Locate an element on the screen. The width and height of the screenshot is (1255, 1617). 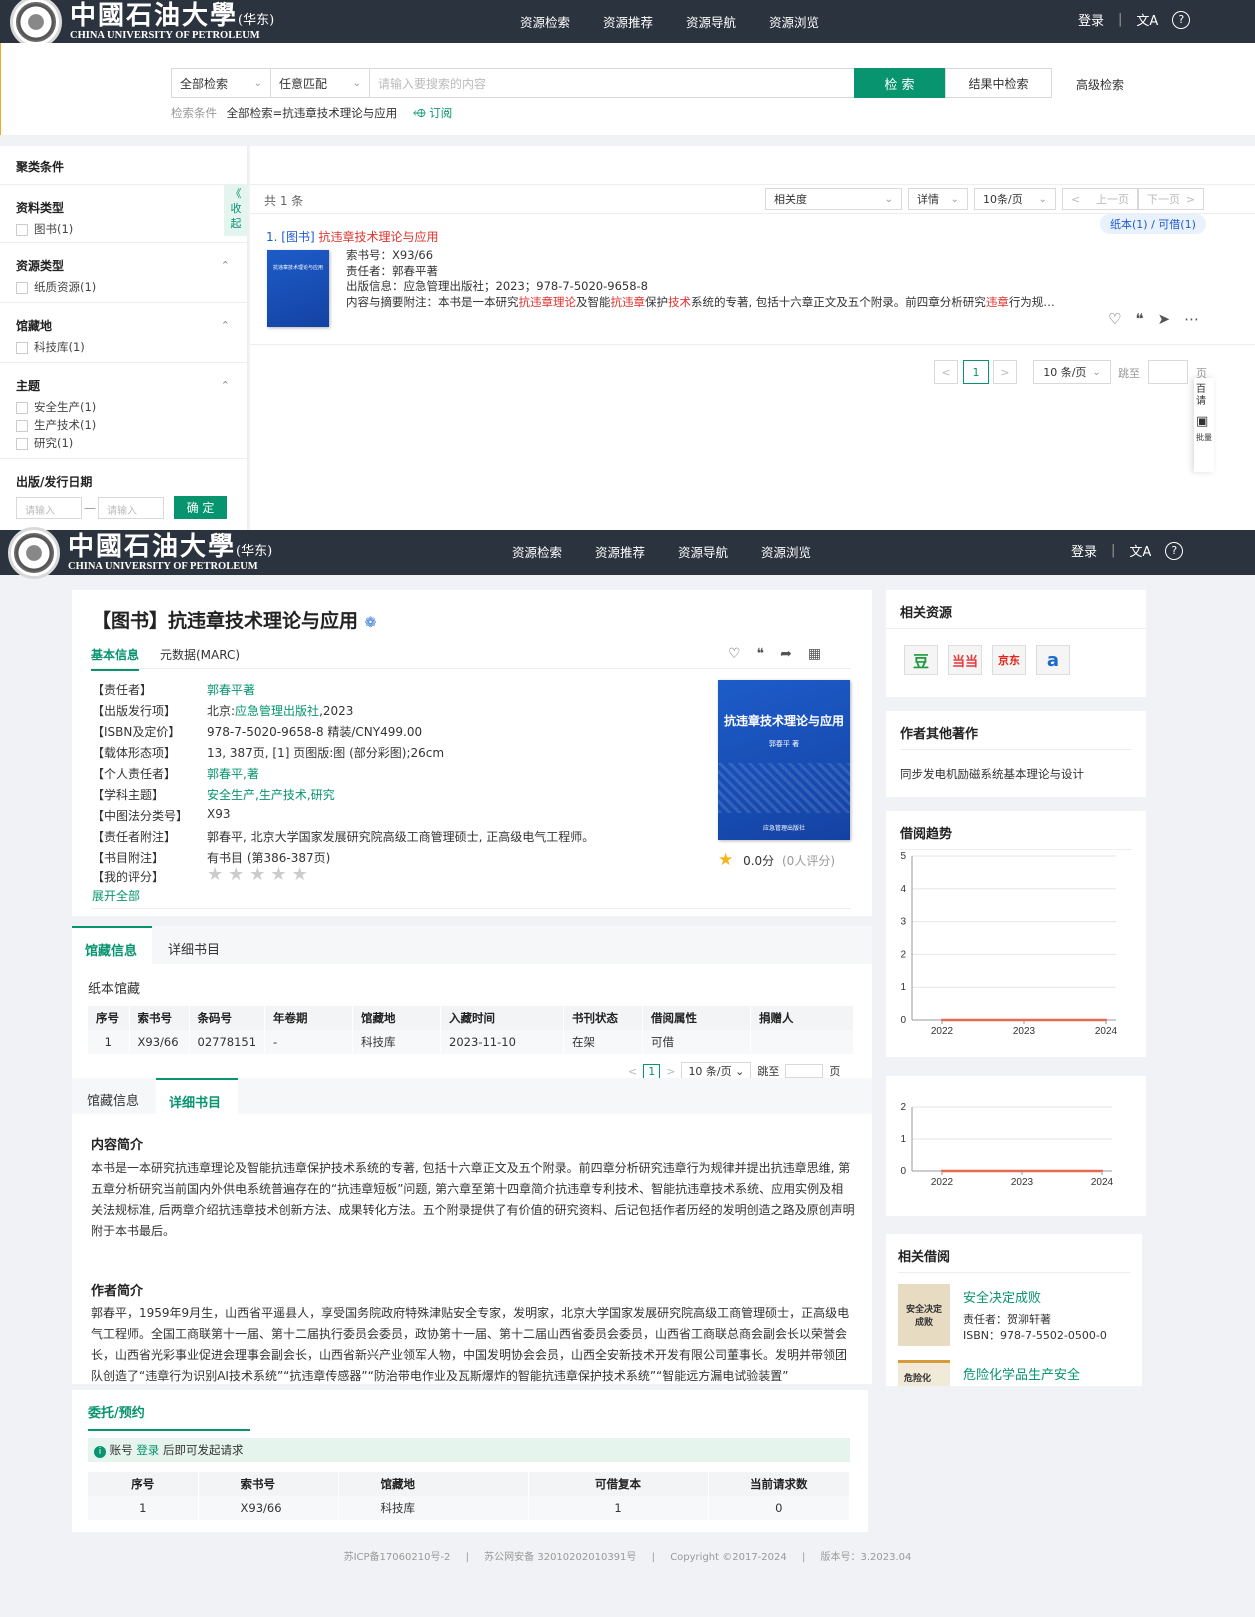
pager-next: > is located at coordinates (1005, 372).